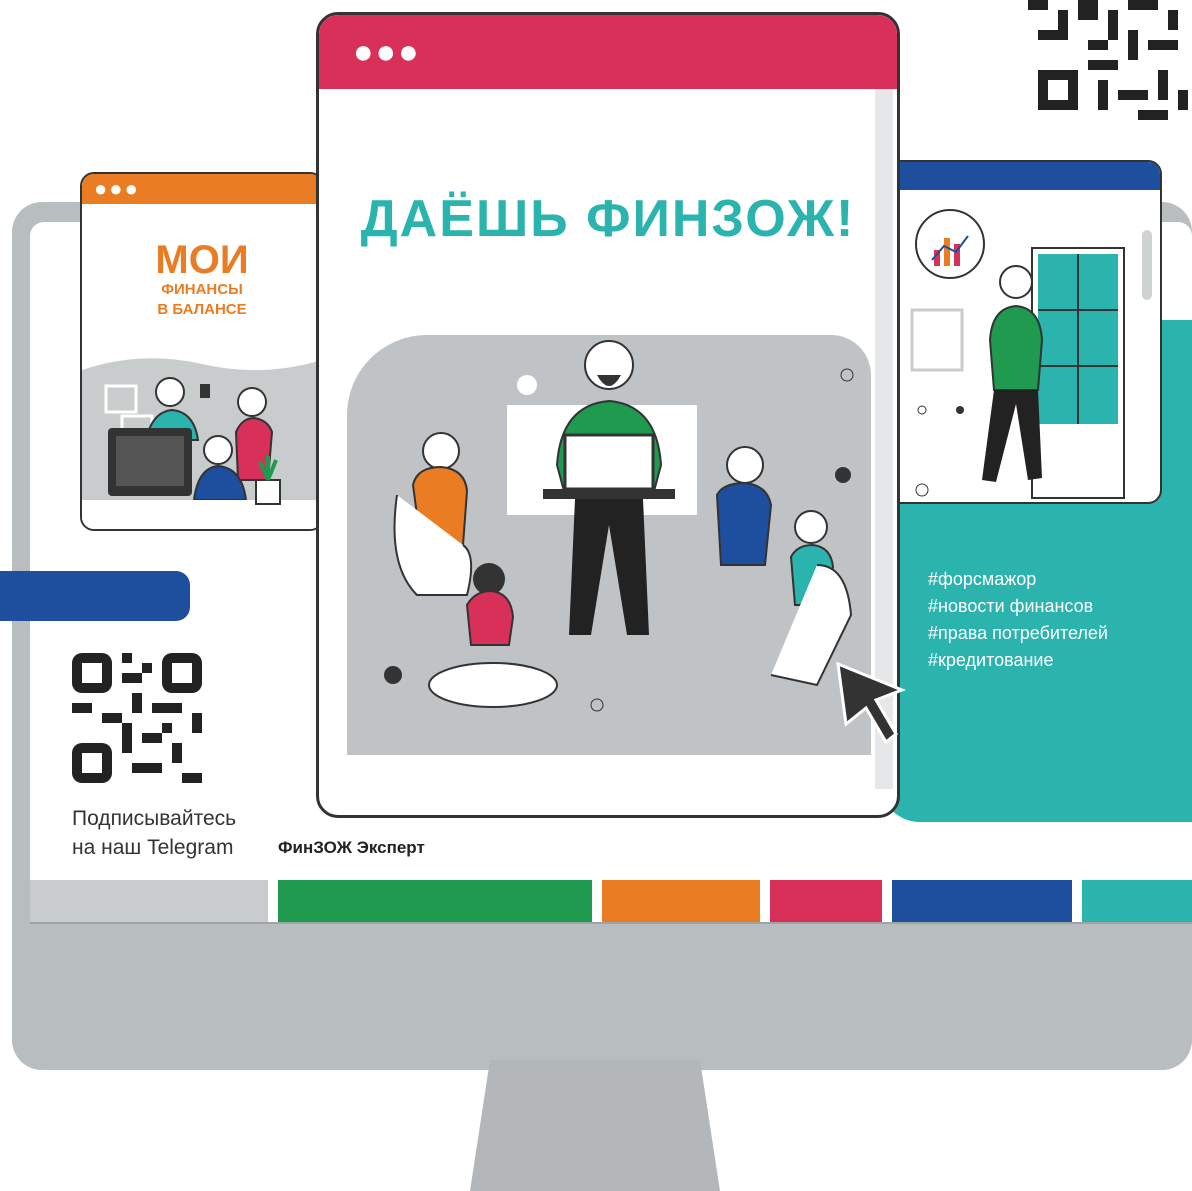  Describe the element at coordinates (982, 901) in the screenshot. I see `color-bar-blue` at that location.